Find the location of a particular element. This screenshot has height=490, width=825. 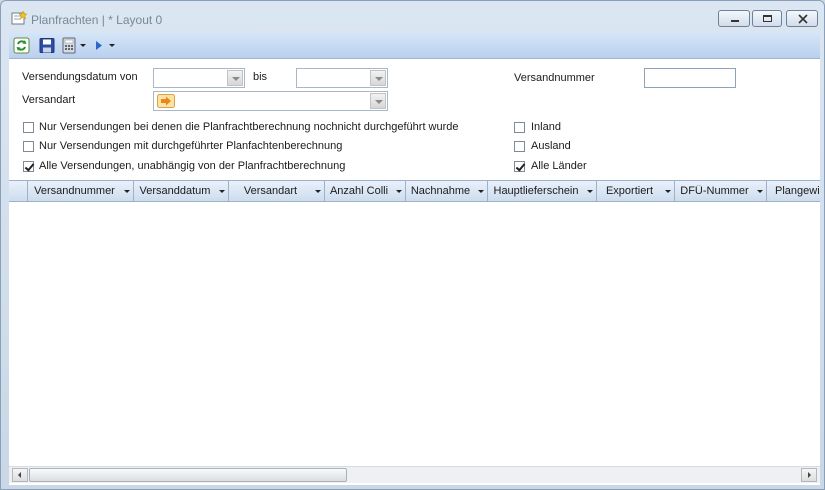

scroll-thumb is located at coordinates (188, 475).